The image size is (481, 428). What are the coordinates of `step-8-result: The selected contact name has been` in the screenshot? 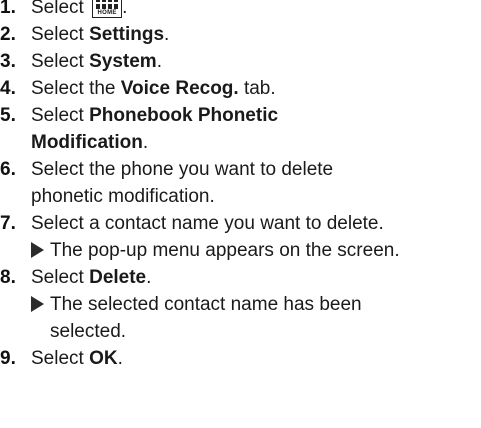 It's located at (196, 304).